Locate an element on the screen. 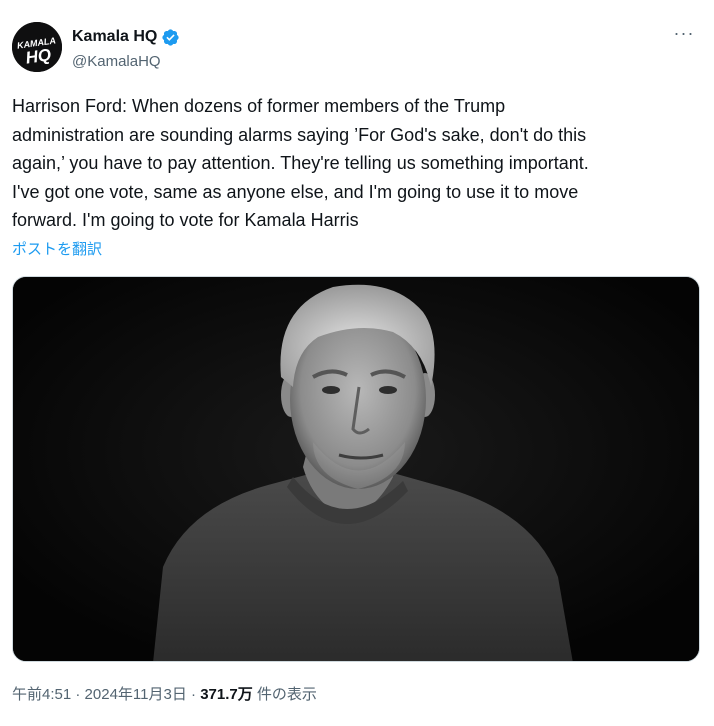  more-options-button: ··· is located at coordinates (684, 35).